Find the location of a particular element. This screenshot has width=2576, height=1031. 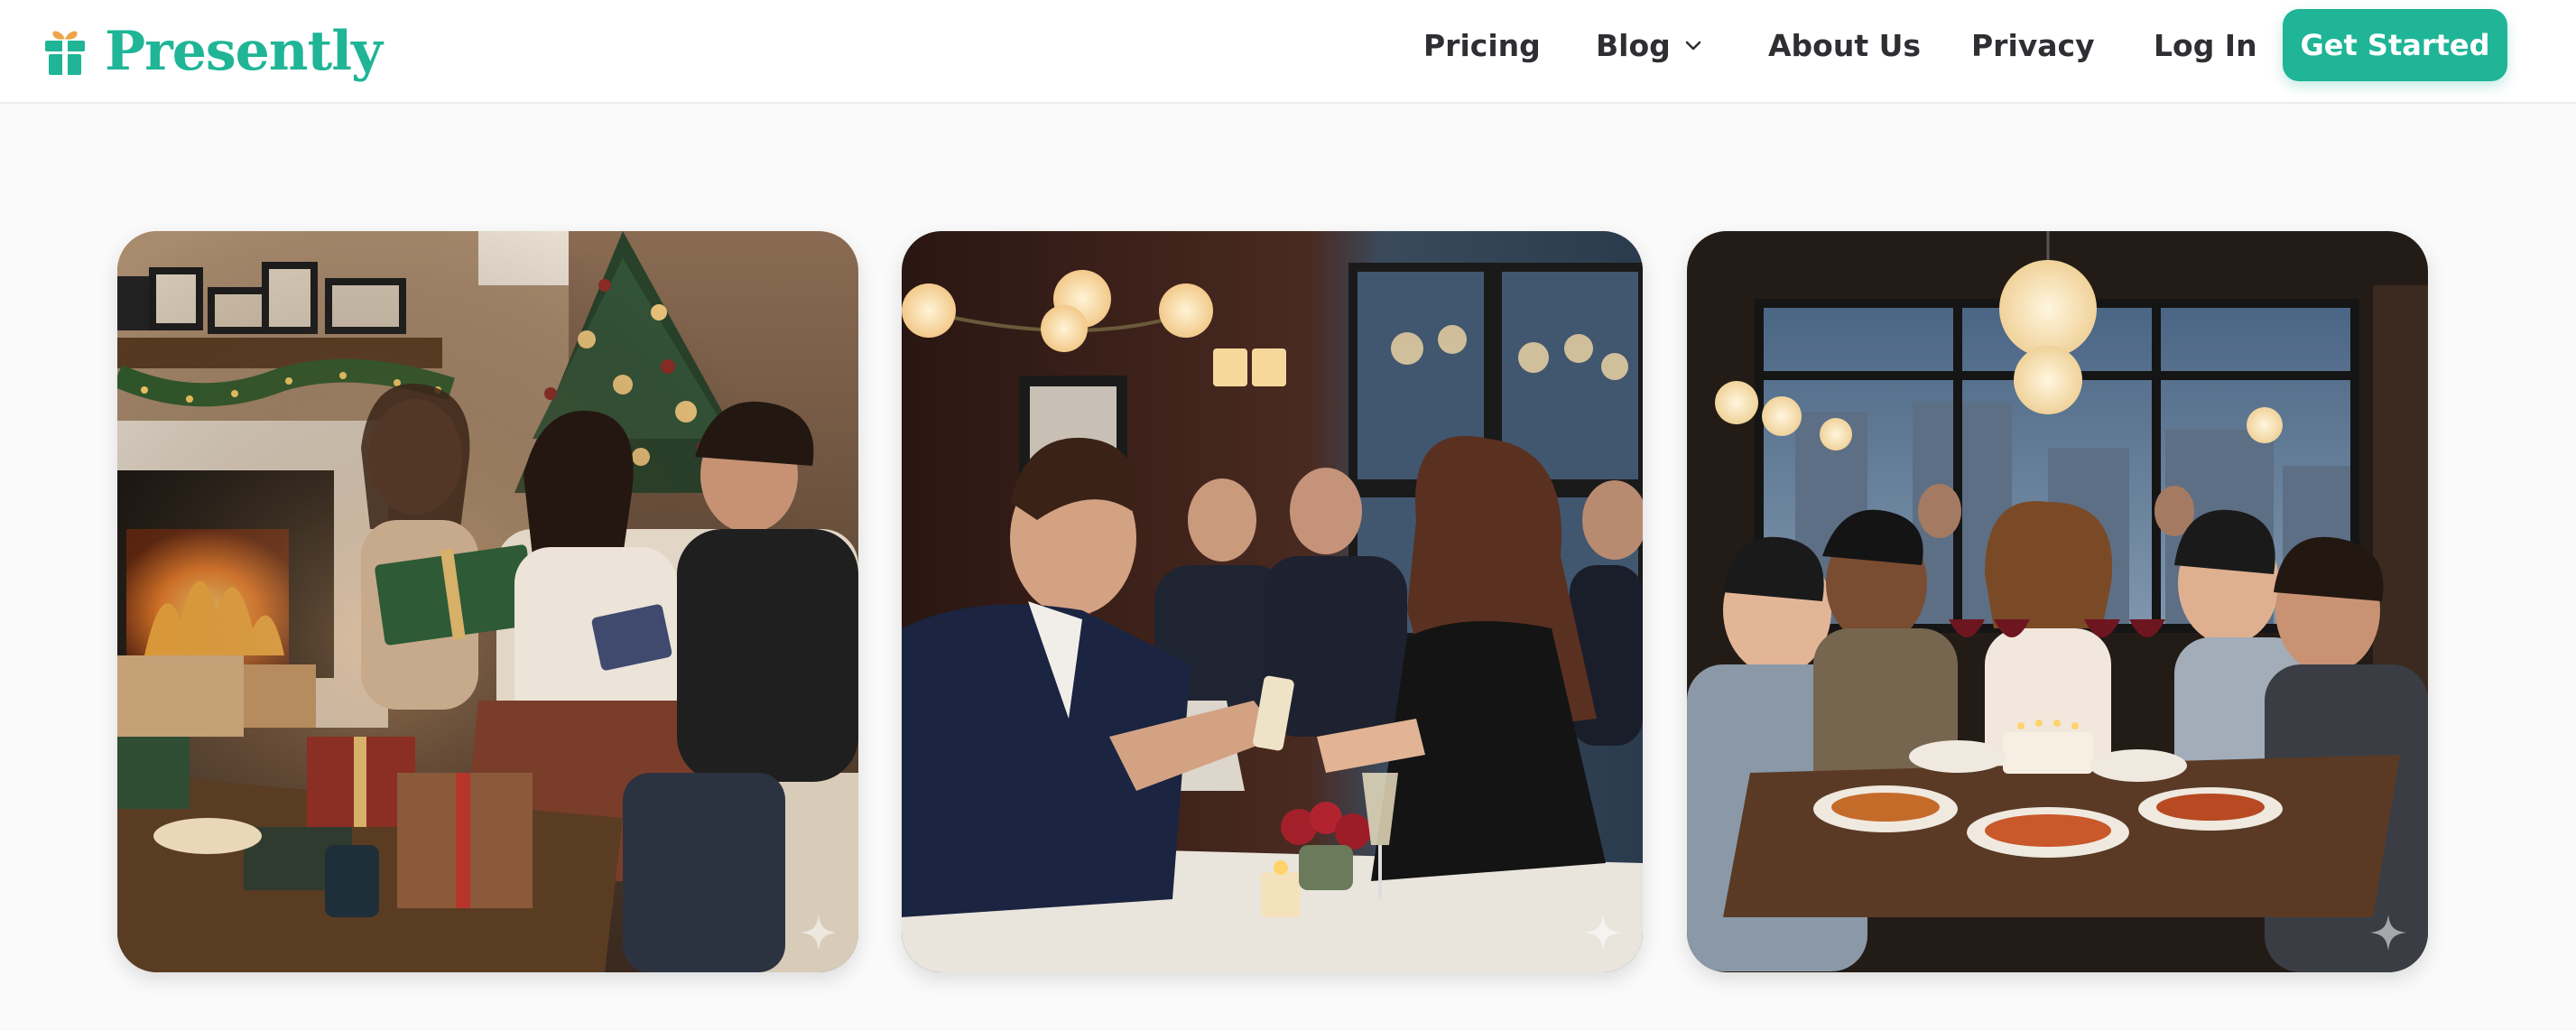

nav-dropdown-blog: Blog is located at coordinates (1649, 45).